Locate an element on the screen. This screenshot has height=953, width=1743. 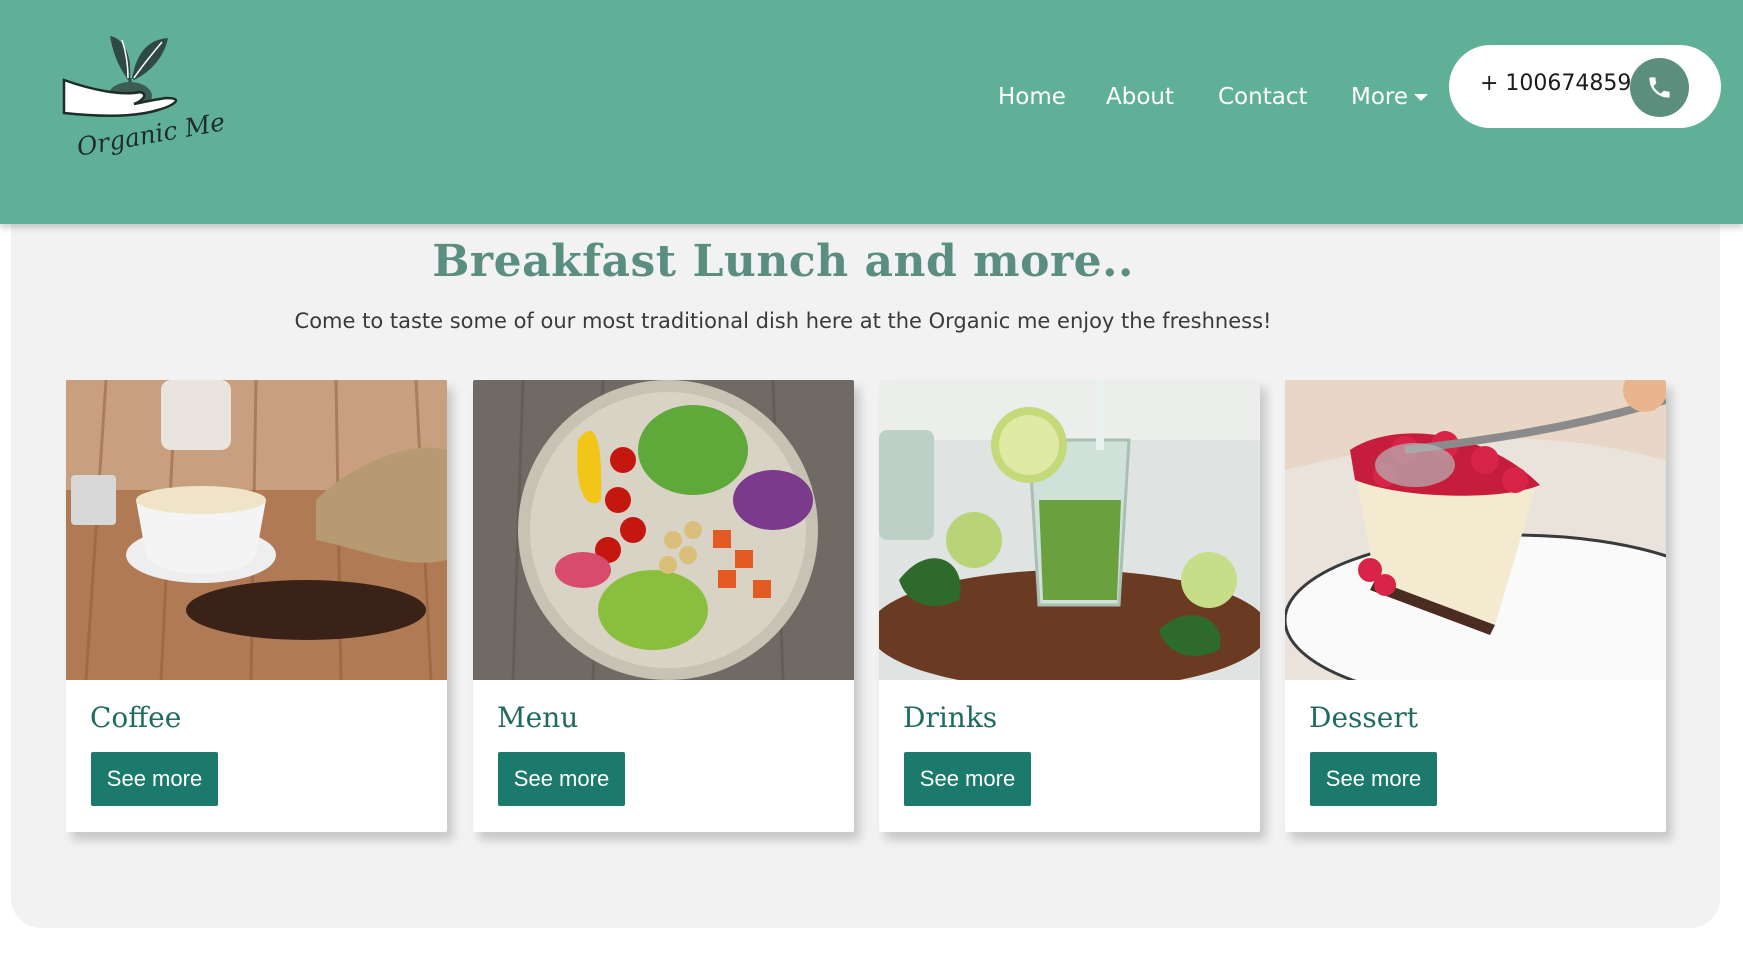
nav-more-dropdown: More is located at coordinates (1390, 97).